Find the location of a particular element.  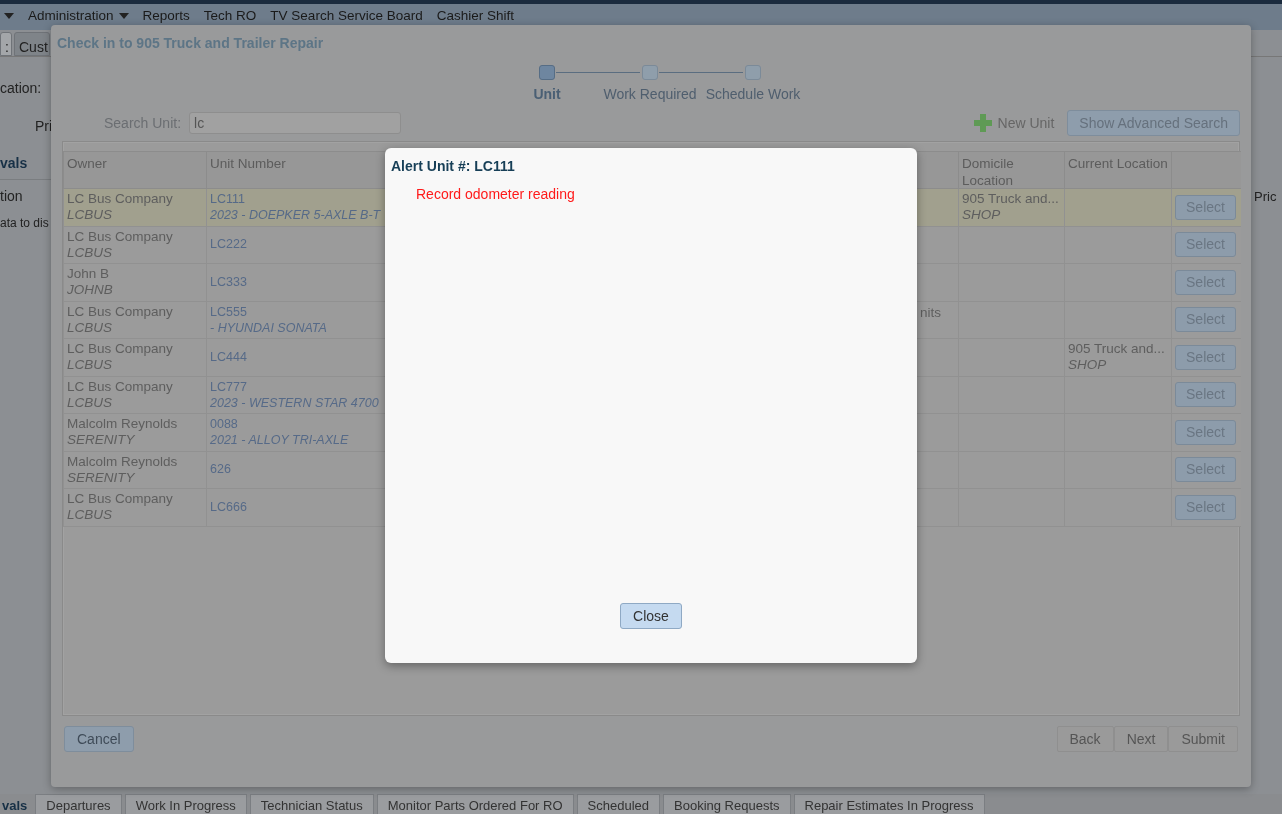

unit-number: LC333 is located at coordinates (229, 282).